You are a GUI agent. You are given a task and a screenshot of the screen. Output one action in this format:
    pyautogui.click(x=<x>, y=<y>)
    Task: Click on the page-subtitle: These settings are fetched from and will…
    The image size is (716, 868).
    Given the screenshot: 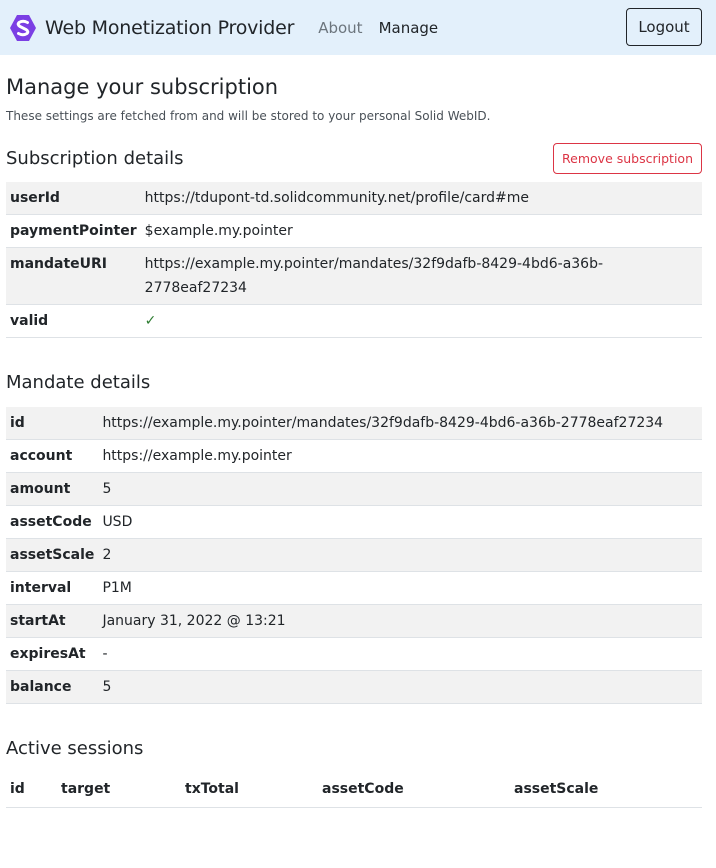 What is the action you would take?
    pyautogui.click(x=248, y=116)
    